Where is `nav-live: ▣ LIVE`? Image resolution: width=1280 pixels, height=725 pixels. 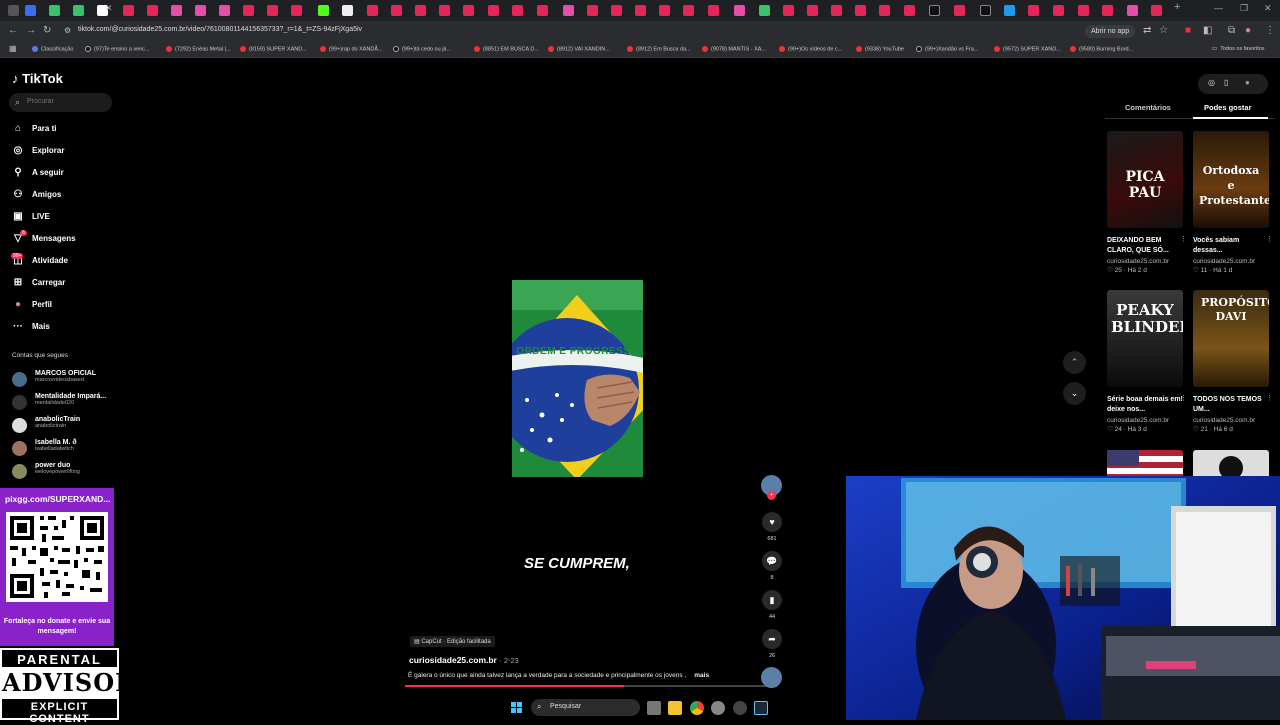
nav-live: ▣ LIVE is located at coordinates (31, 216).